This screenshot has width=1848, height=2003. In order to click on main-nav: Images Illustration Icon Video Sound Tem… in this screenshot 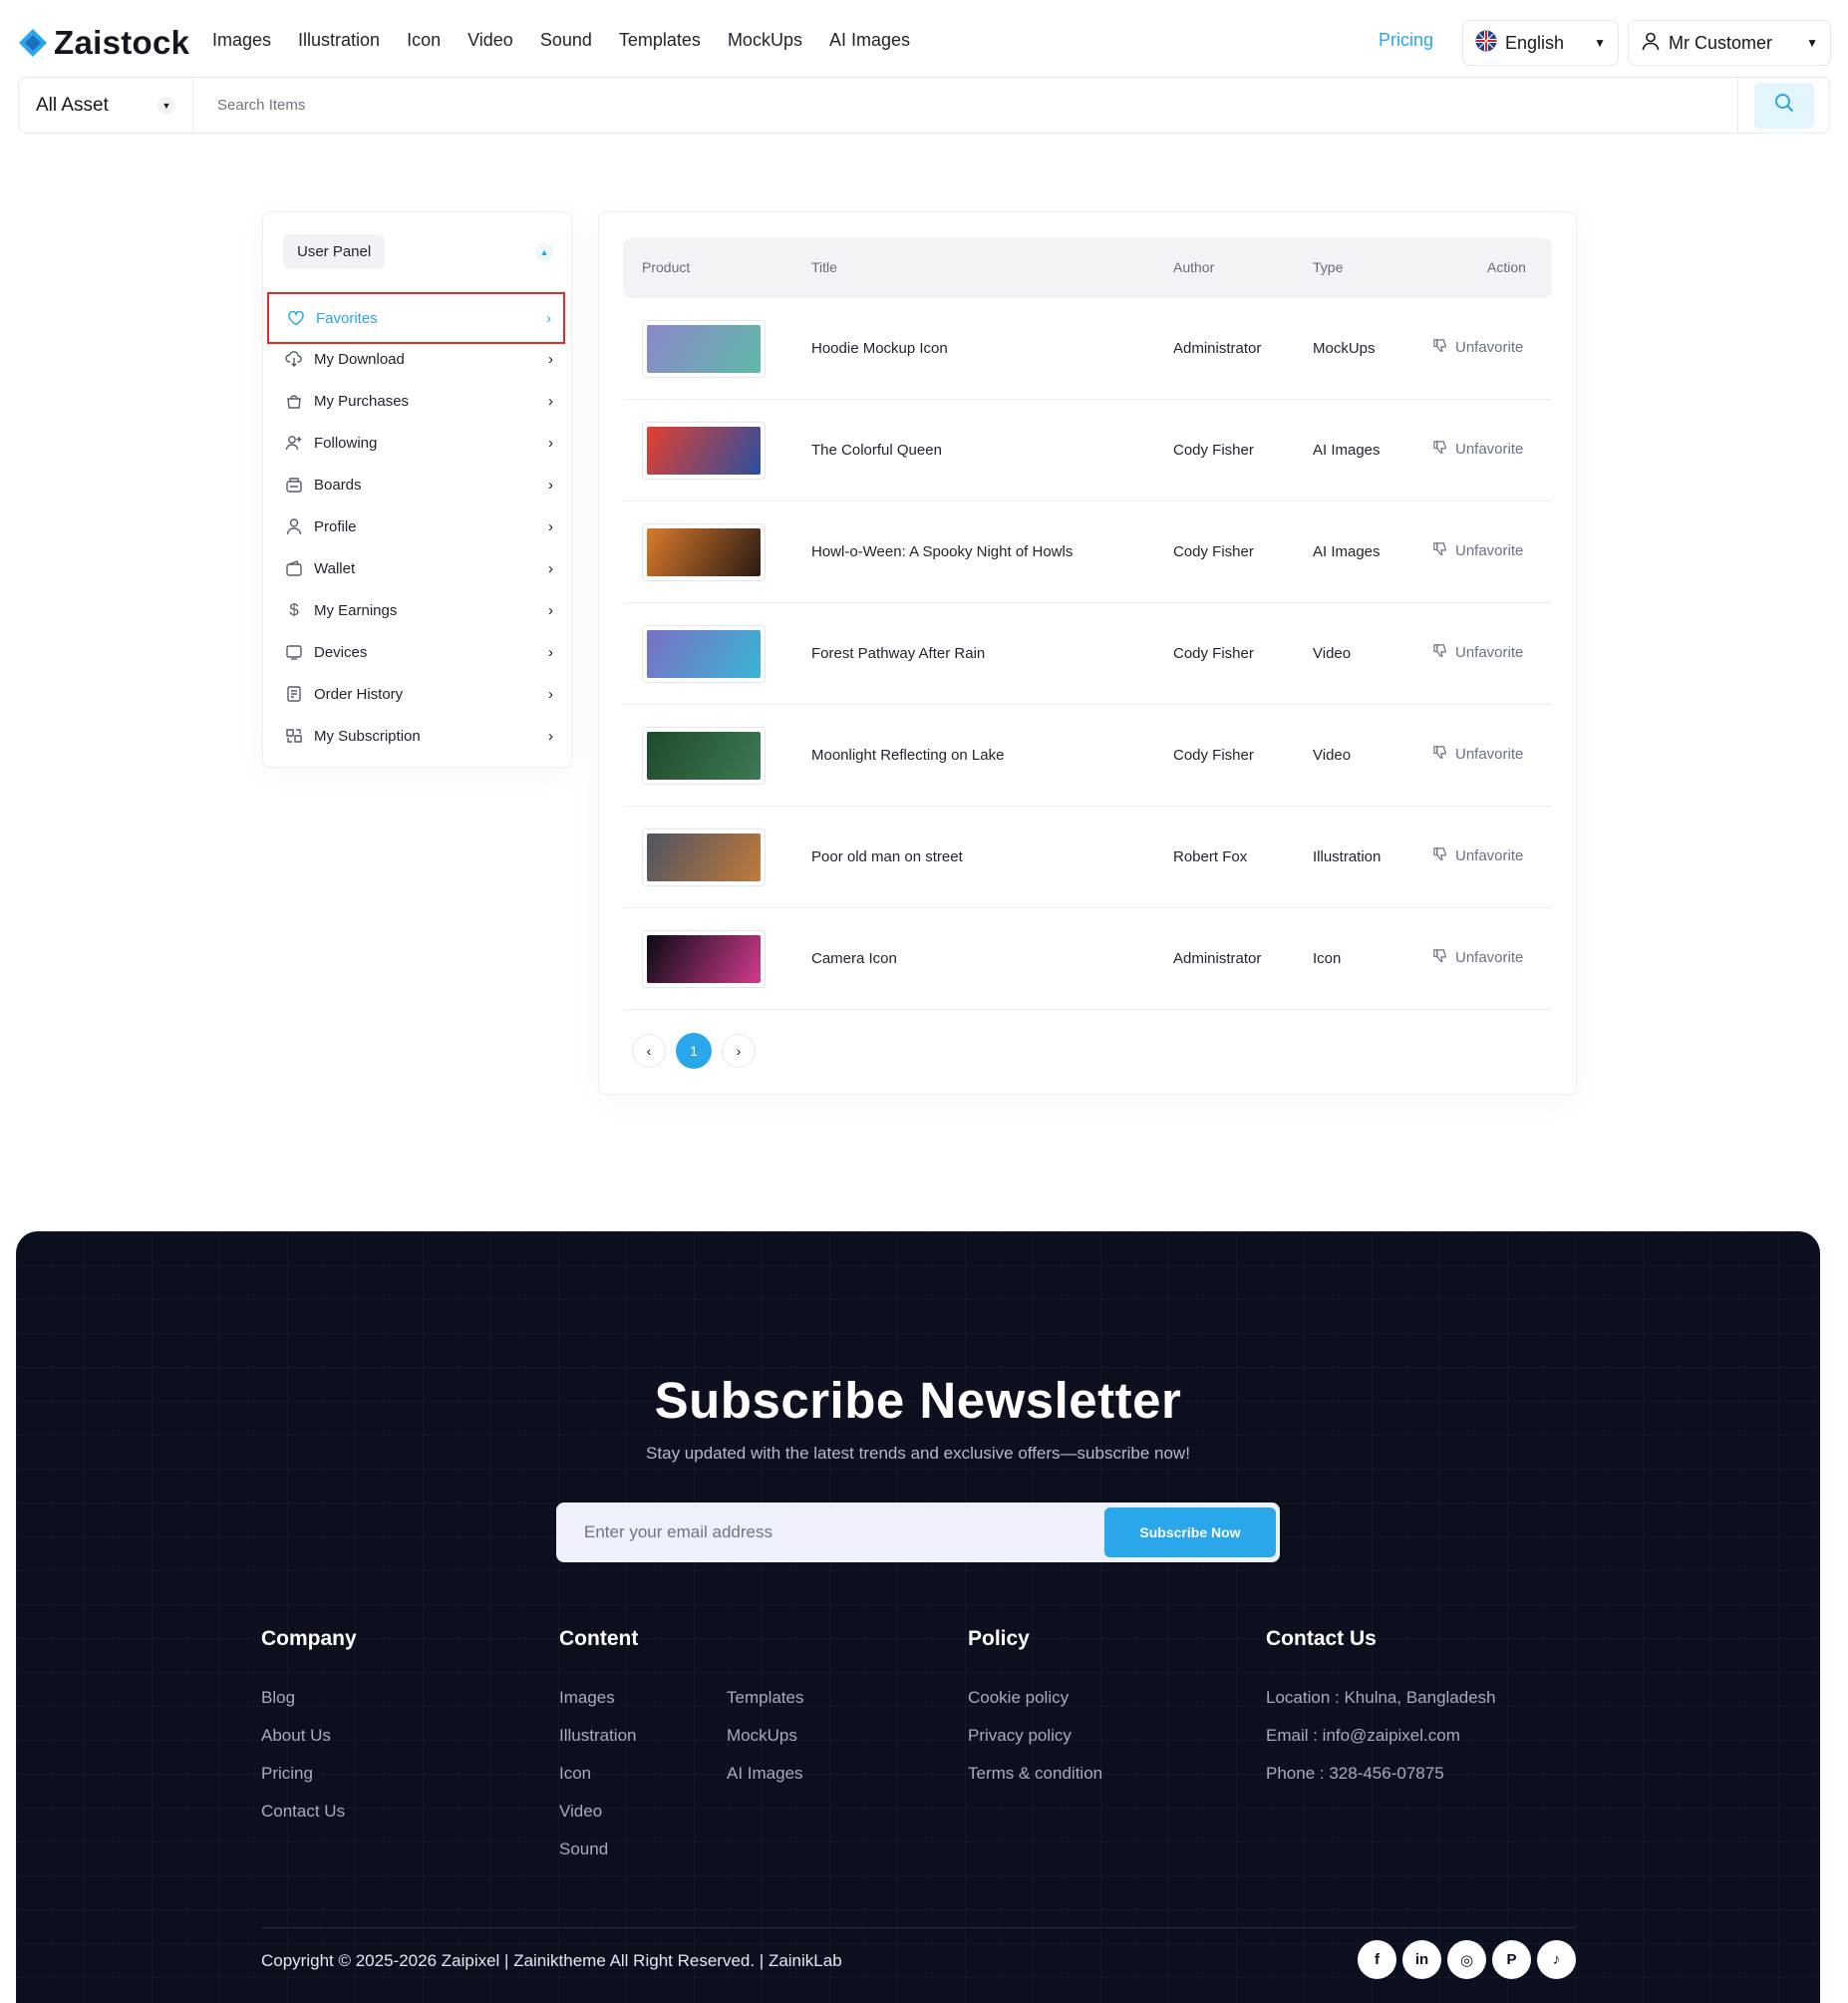, I will do `click(561, 40)`.